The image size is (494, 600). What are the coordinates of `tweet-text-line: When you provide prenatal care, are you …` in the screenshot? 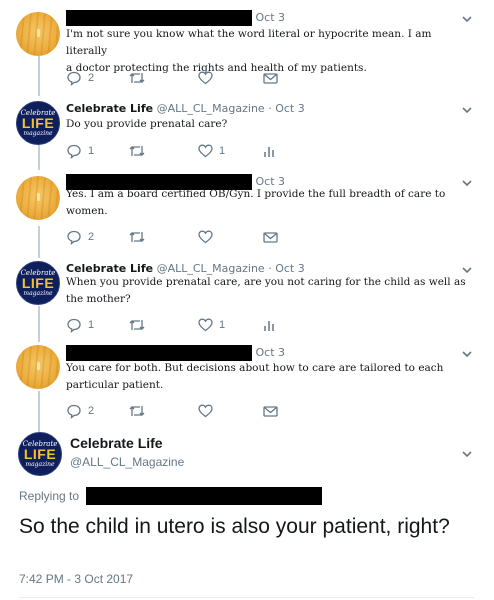 It's located at (266, 282).